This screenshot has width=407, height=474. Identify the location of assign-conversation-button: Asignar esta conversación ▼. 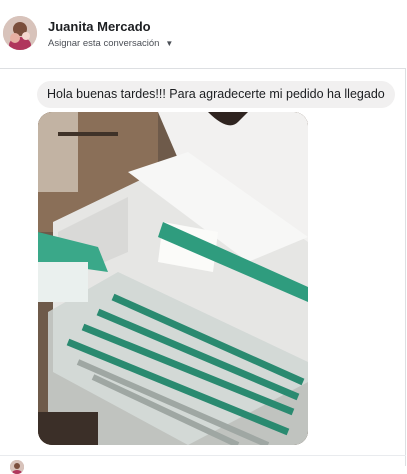
(110, 43).